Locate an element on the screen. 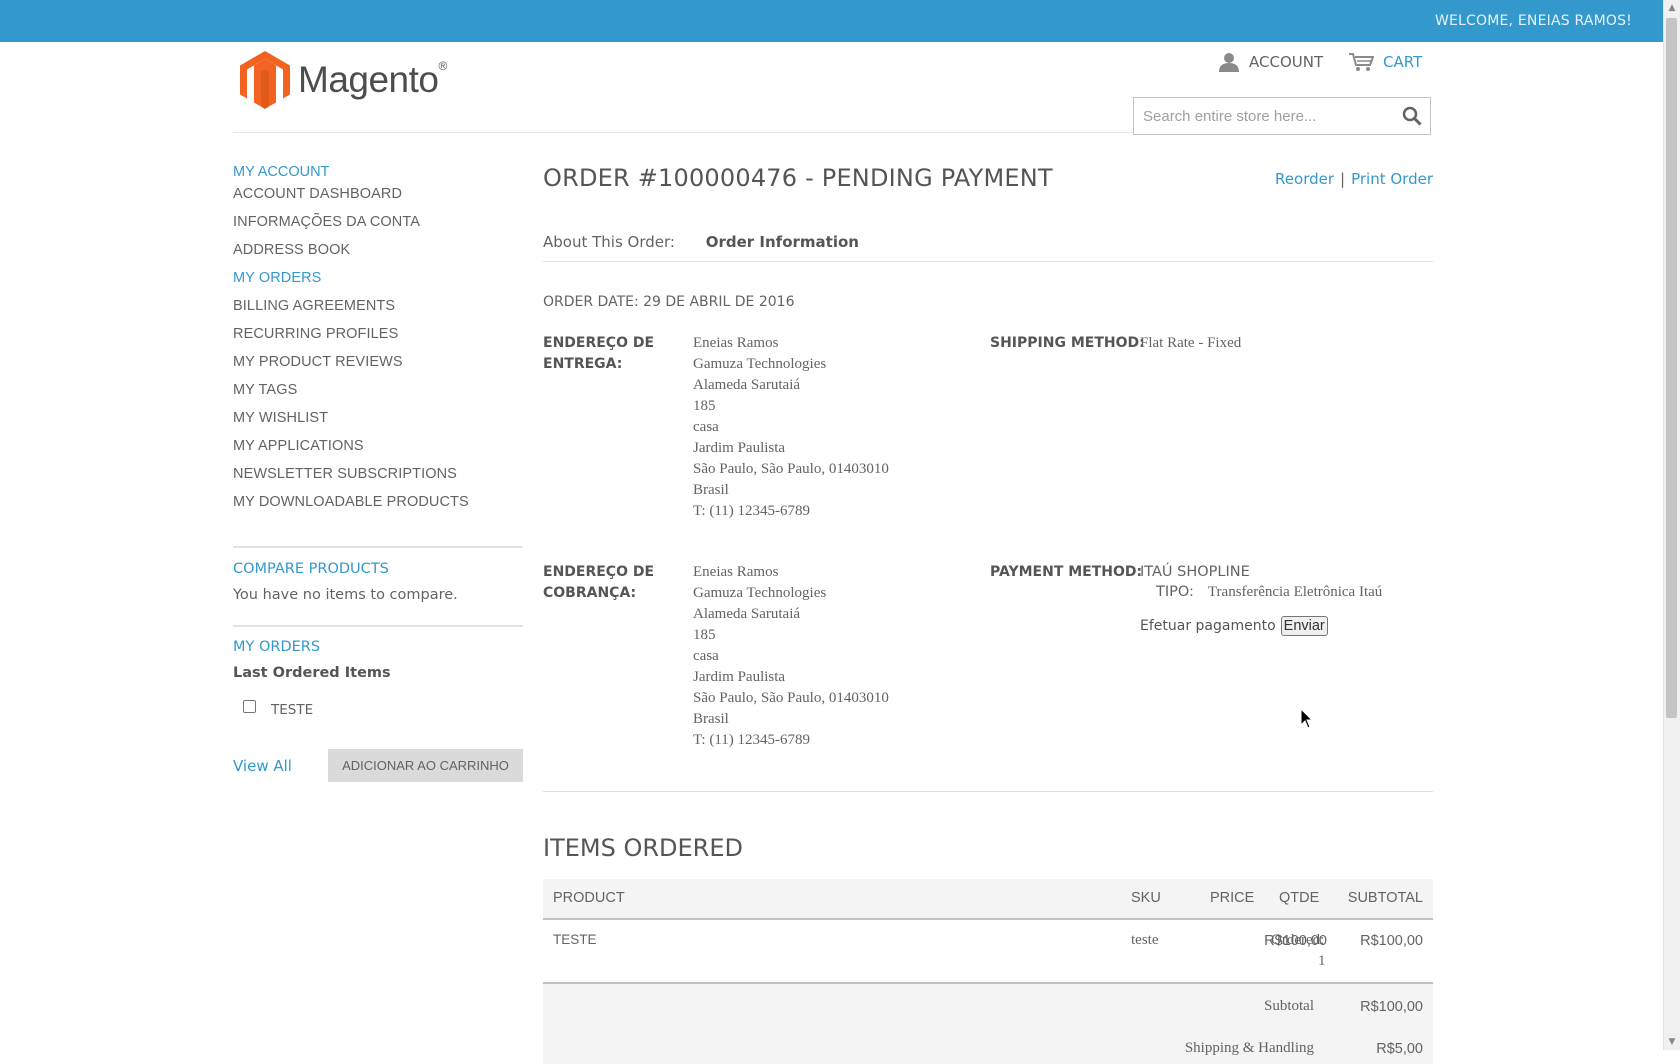 This screenshot has width=1680, height=1064. payment-type-label: TIPO: is located at coordinates (1175, 592).